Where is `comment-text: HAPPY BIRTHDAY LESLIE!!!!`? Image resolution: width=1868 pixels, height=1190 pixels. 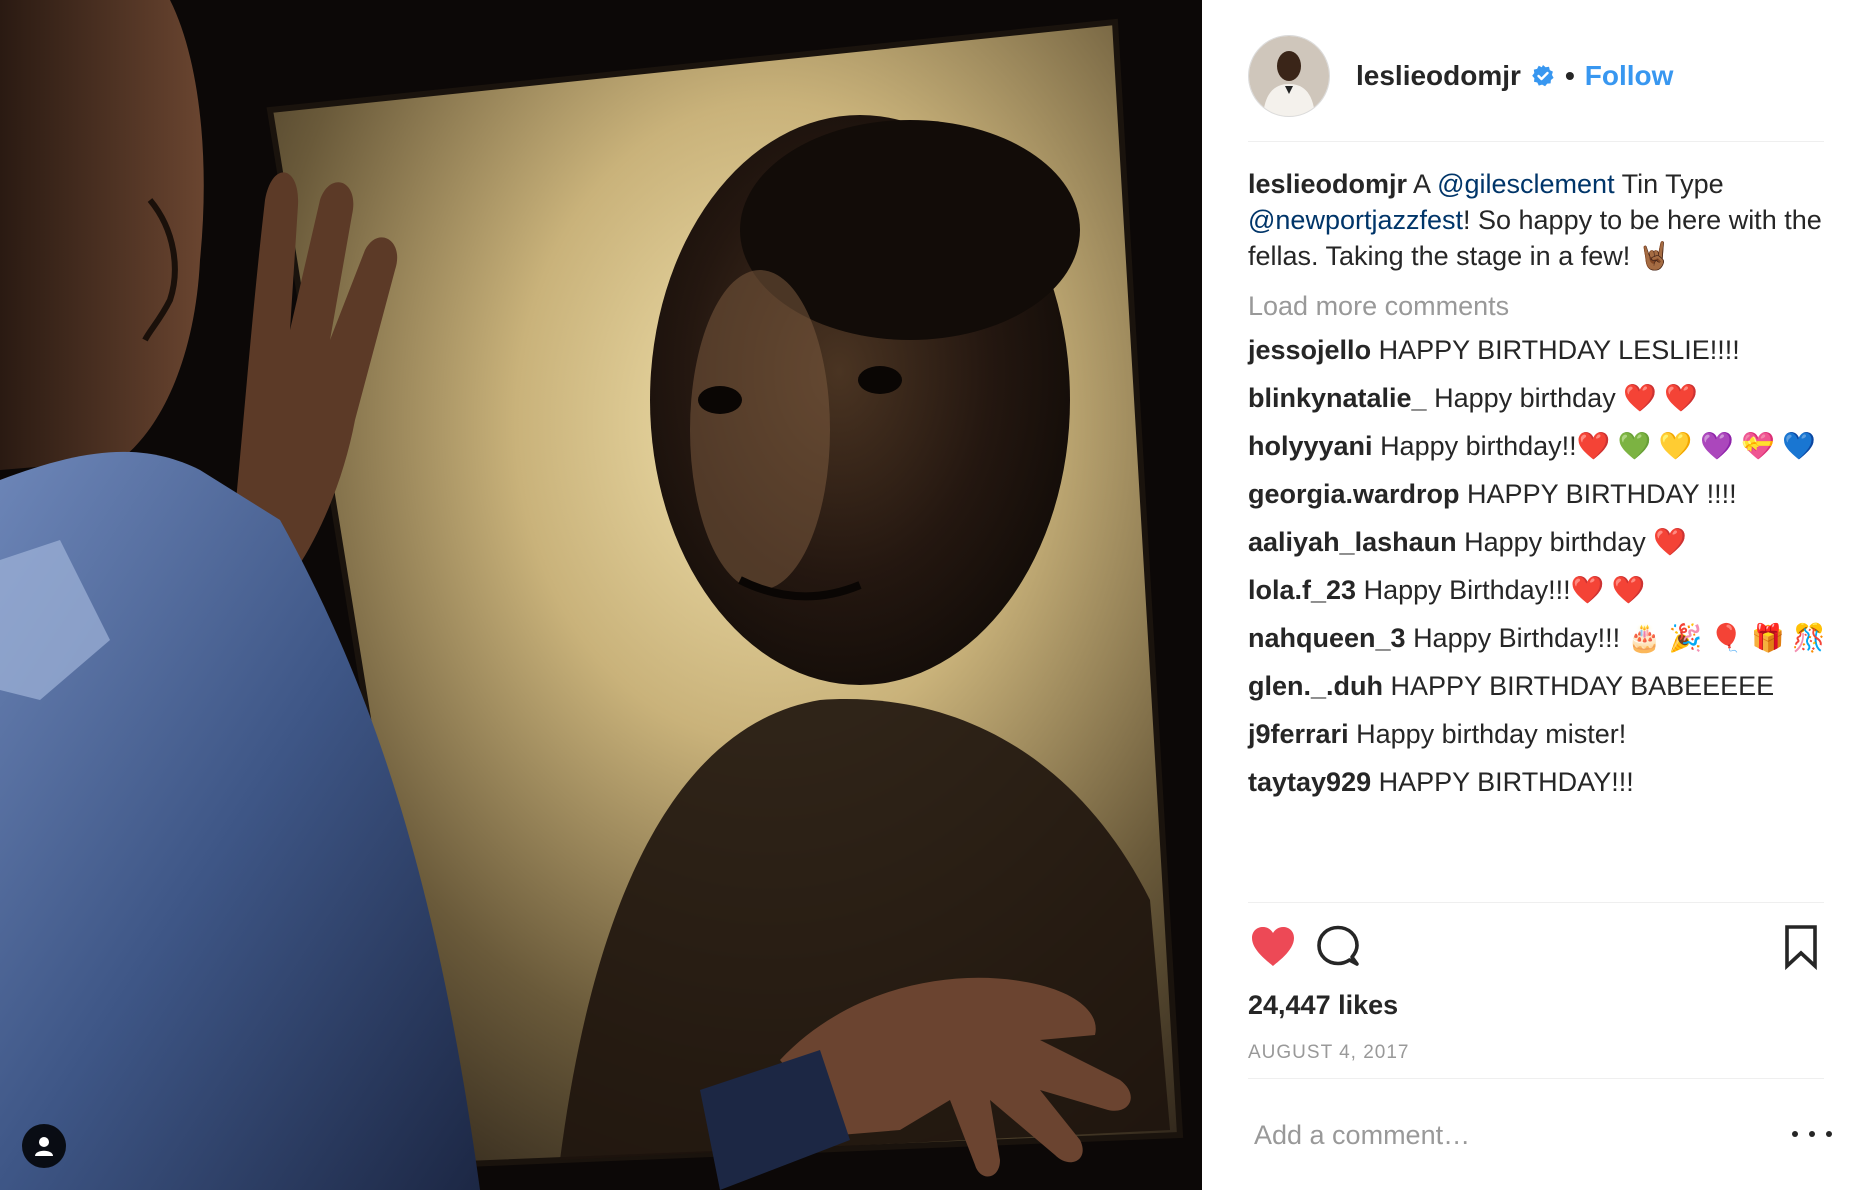
comment-text: HAPPY BIRTHDAY LESLIE!!!! is located at coordinates (1559, 350).